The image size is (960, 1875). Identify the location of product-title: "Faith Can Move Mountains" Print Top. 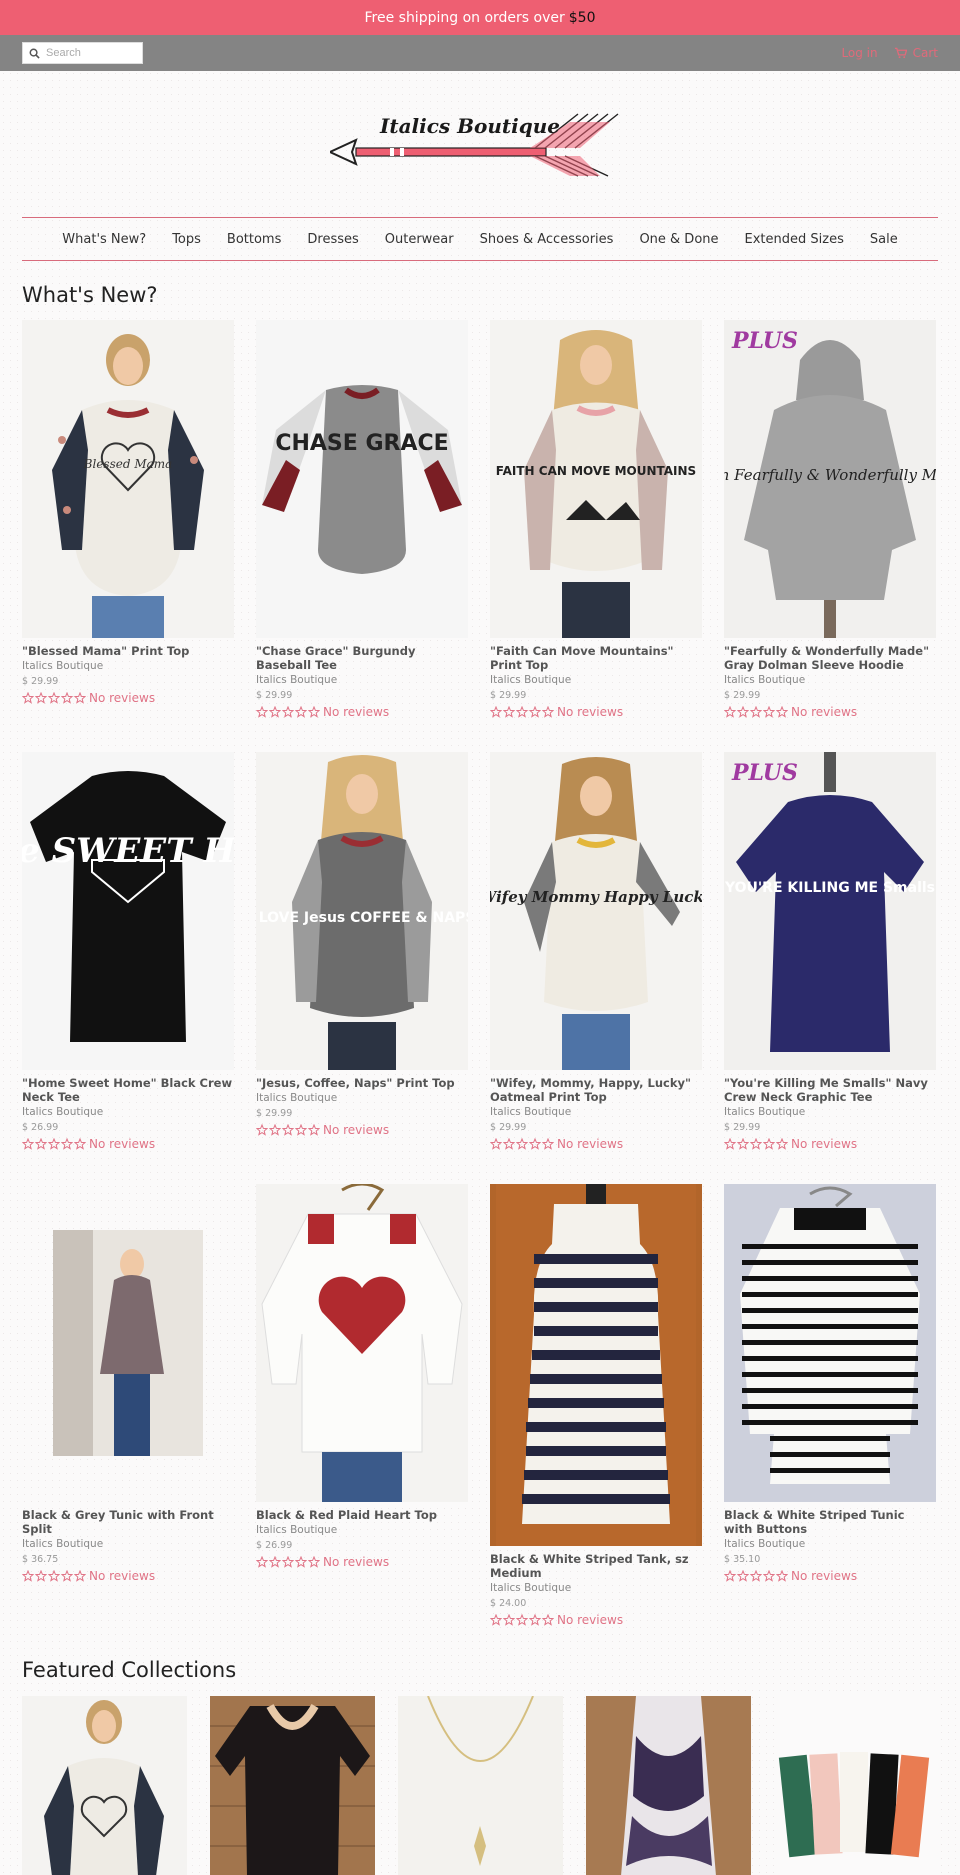
(596, 658).